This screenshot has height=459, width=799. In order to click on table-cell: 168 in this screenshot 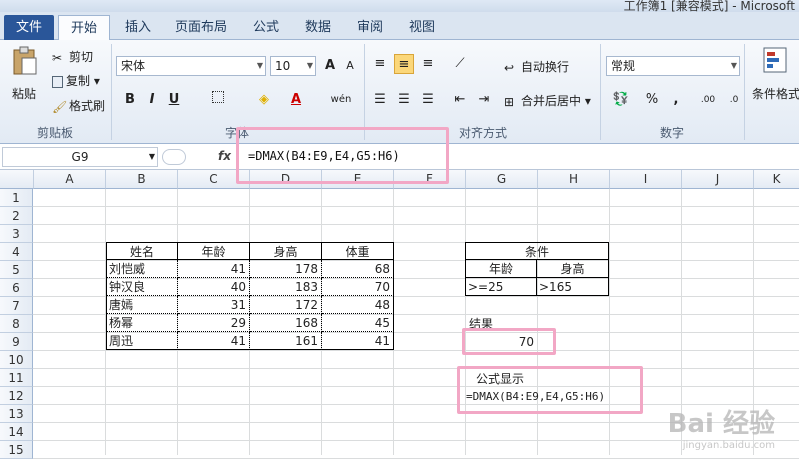, I will do `click(286, 323)`.